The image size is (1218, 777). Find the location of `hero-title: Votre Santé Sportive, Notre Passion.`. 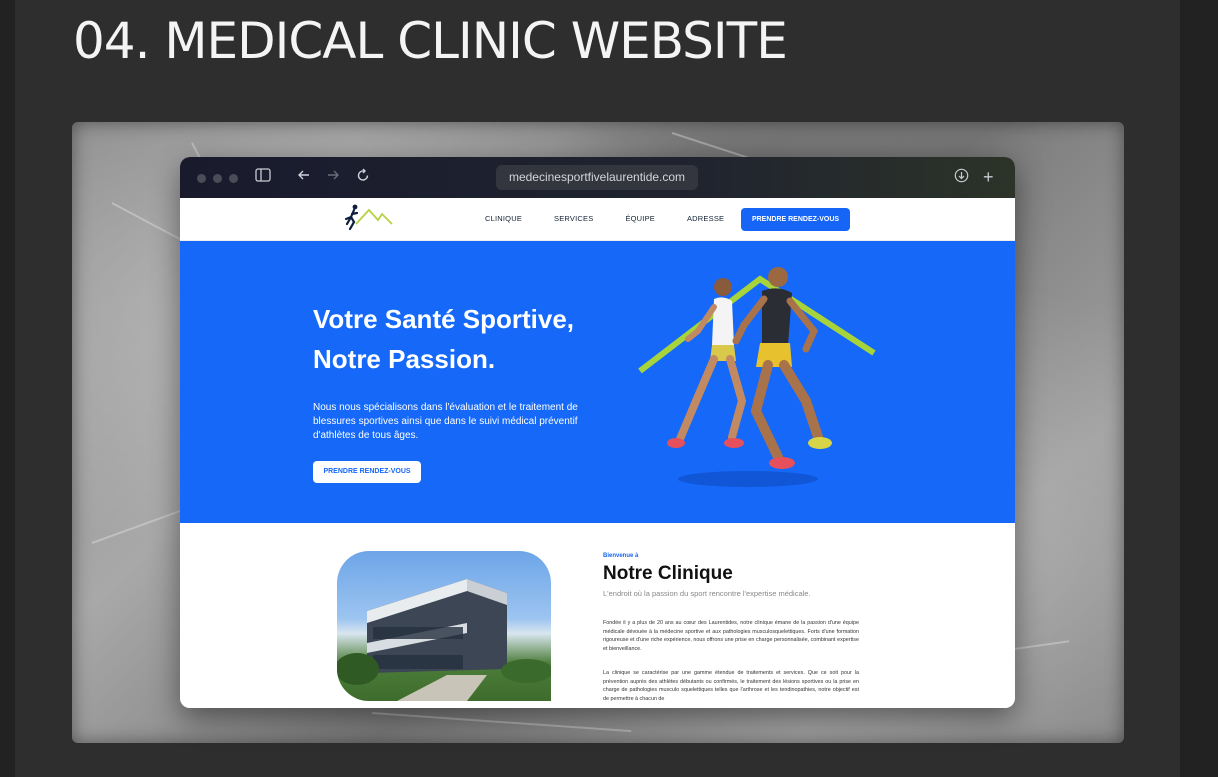

hero-title: Votre Santé Sportive, Notre Passion. is located at coordinates (443, 339).